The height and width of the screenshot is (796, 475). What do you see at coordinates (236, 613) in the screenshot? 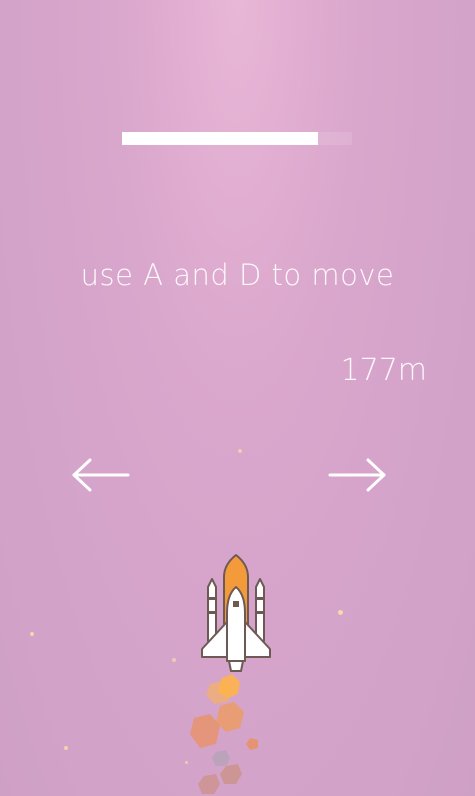
I see `space-shuttle-icon` at bounding box center [236, 613].